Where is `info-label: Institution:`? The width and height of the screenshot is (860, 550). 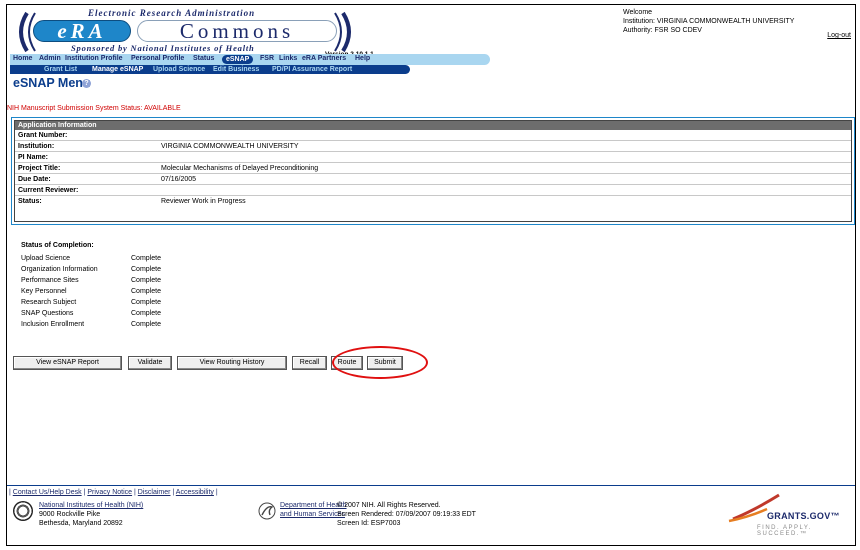
info-label: Institution: is located at coordinates (36, 146).